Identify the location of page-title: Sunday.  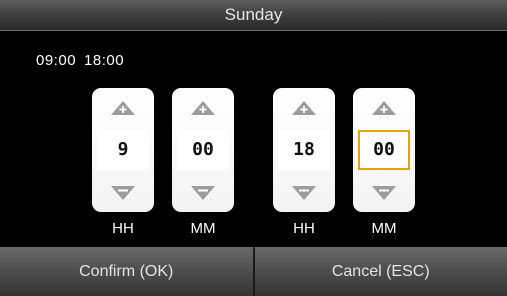
(253, 14).